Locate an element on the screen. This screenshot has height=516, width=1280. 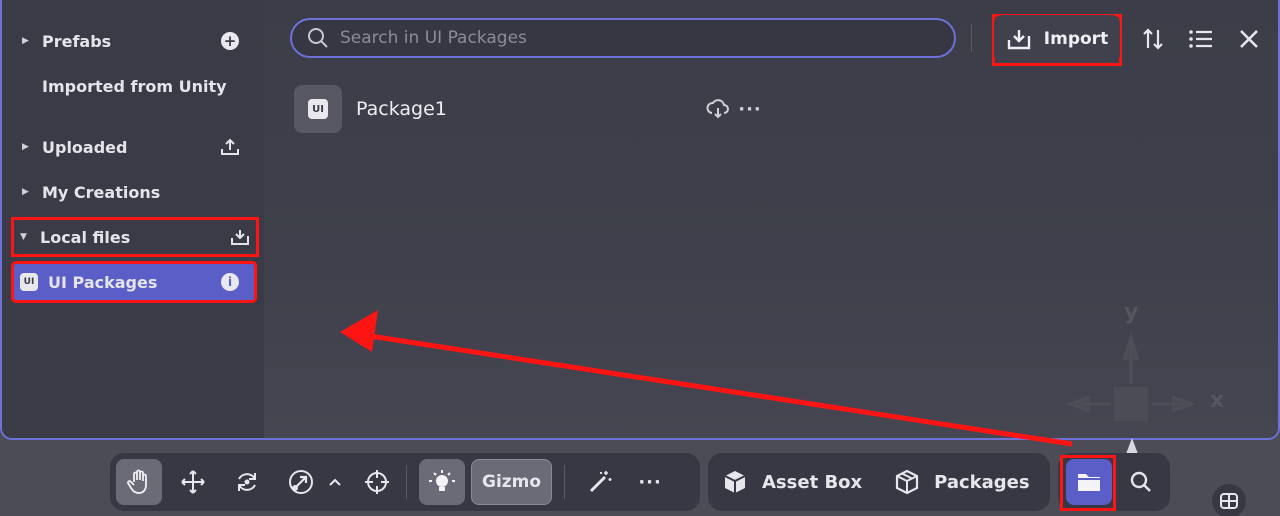
search-input is located at coordinates (630, 38).